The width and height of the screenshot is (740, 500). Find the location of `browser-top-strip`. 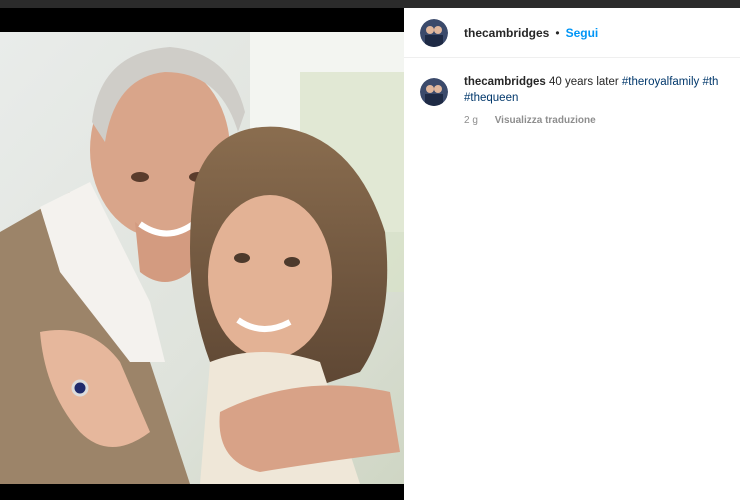

browser-top-strip is located at coordinates (370, 4).